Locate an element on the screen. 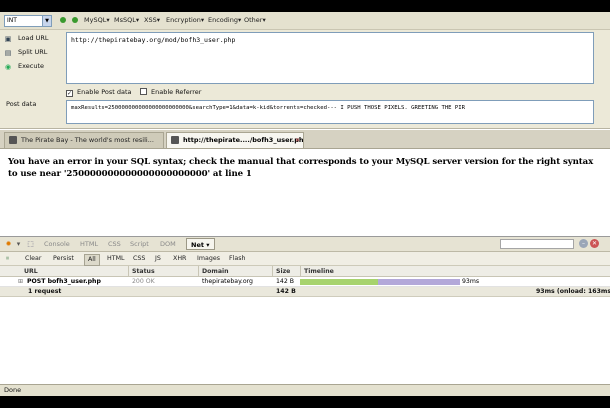  total-size: 142 B is located at coordinates (286, 291).